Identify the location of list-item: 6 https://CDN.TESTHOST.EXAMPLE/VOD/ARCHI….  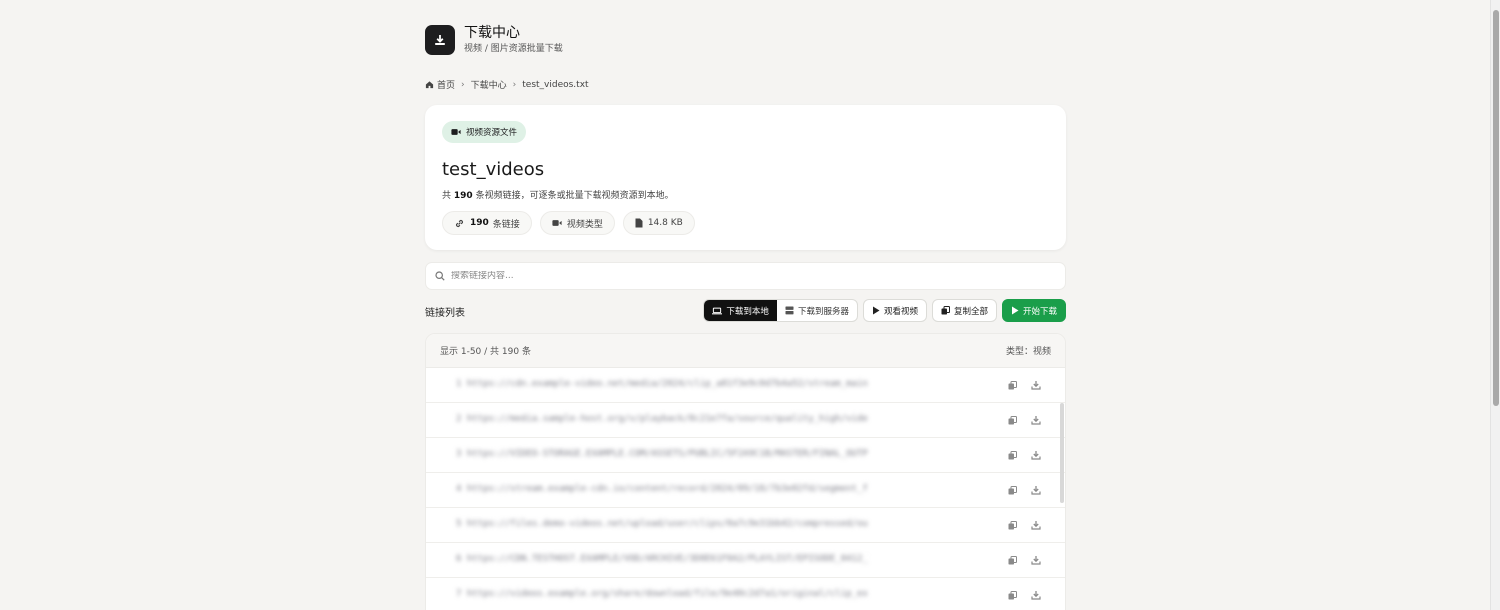
(745, 560).